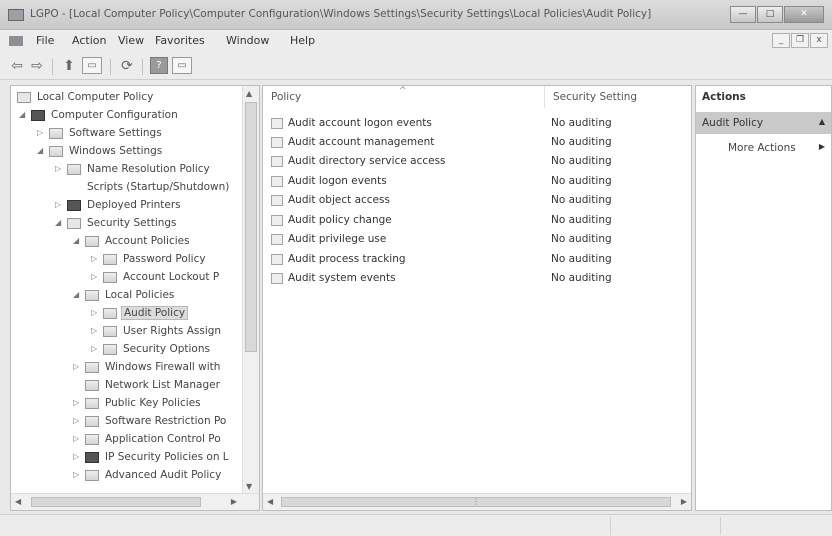 This screenshot has height=536, width=832. I want to click on maximize-button: □, so click(770, 14).